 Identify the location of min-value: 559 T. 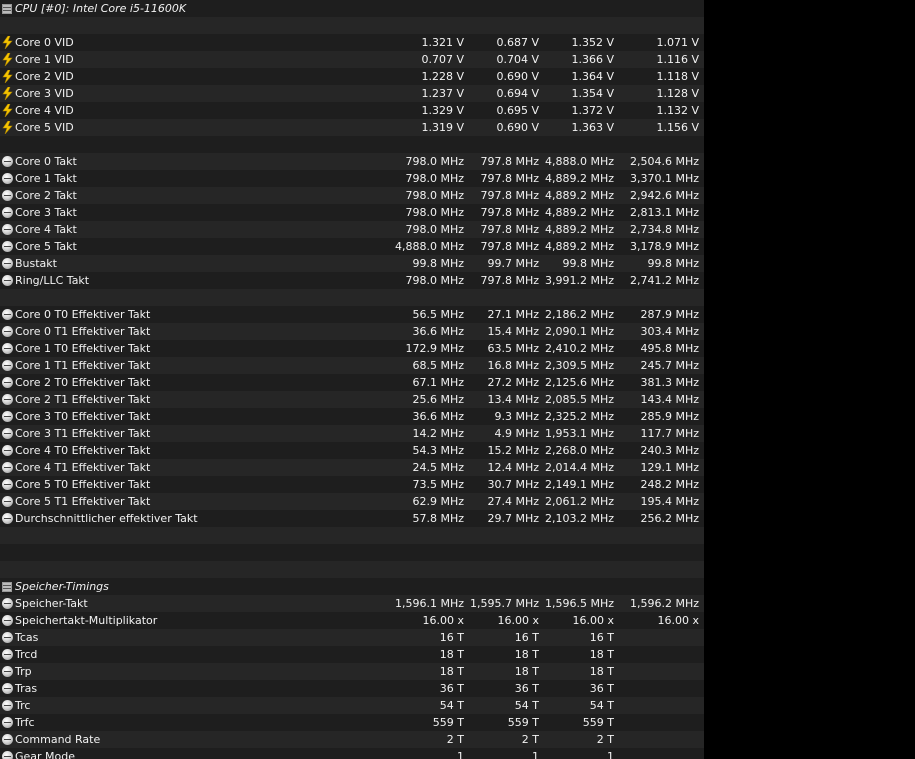
(523, 722).